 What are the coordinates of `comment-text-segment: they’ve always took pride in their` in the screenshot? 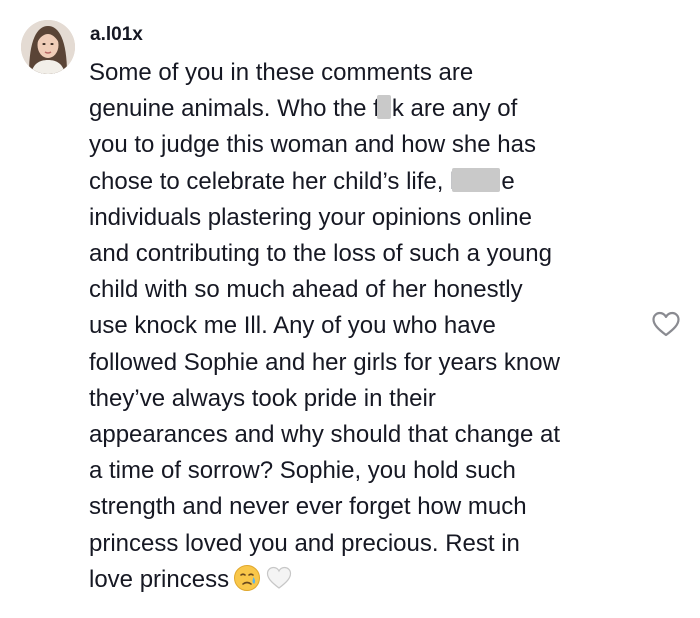 It's located at (262, 398).